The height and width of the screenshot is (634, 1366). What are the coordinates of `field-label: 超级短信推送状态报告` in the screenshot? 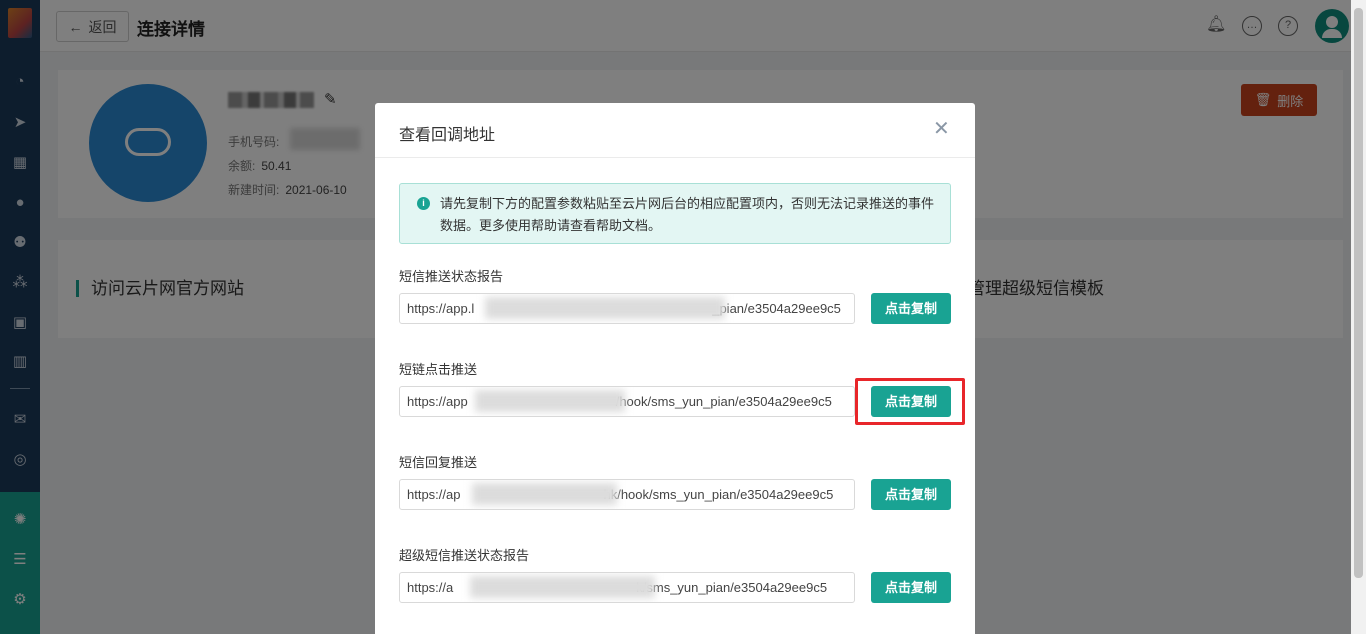 It's located at (464, 555).